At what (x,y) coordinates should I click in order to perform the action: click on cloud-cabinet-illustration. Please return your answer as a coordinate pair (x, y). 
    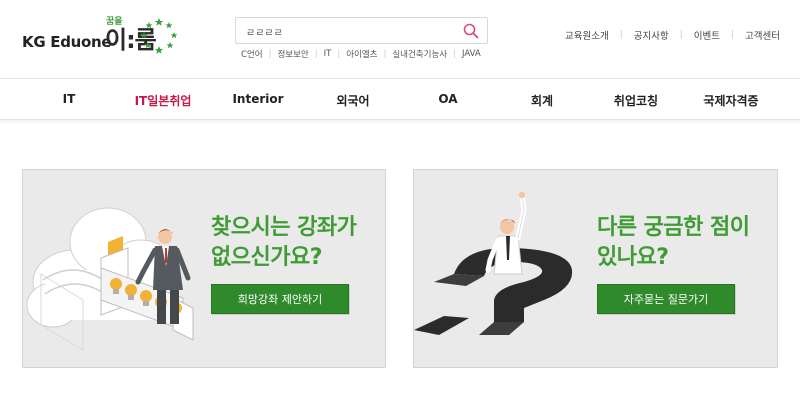
    Looking at the image, I should click on (110, 279).